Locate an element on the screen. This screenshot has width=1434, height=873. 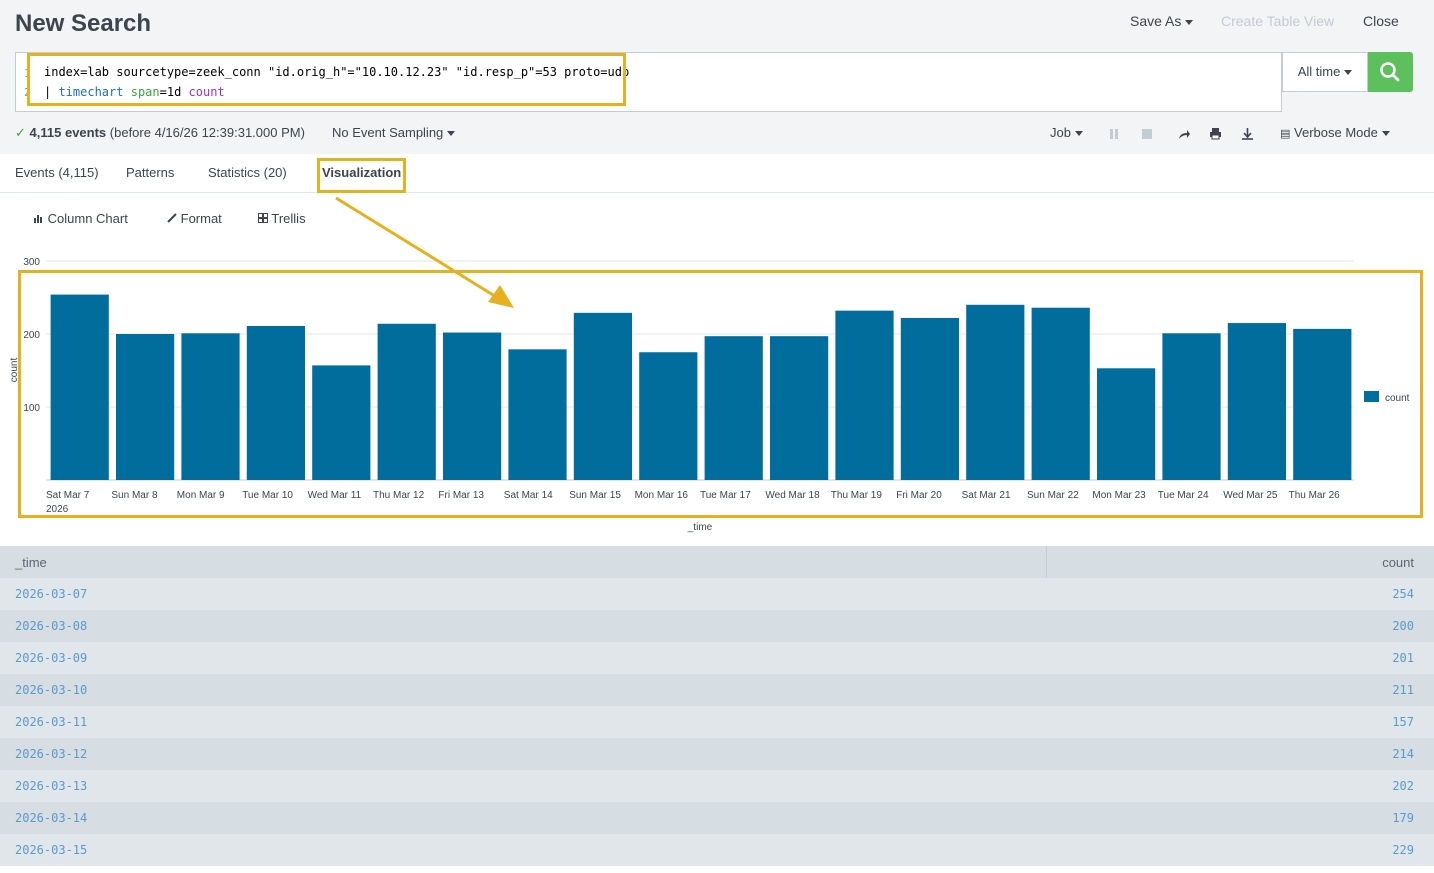
count-cell: 157 is located at coordinates (1403, 722).